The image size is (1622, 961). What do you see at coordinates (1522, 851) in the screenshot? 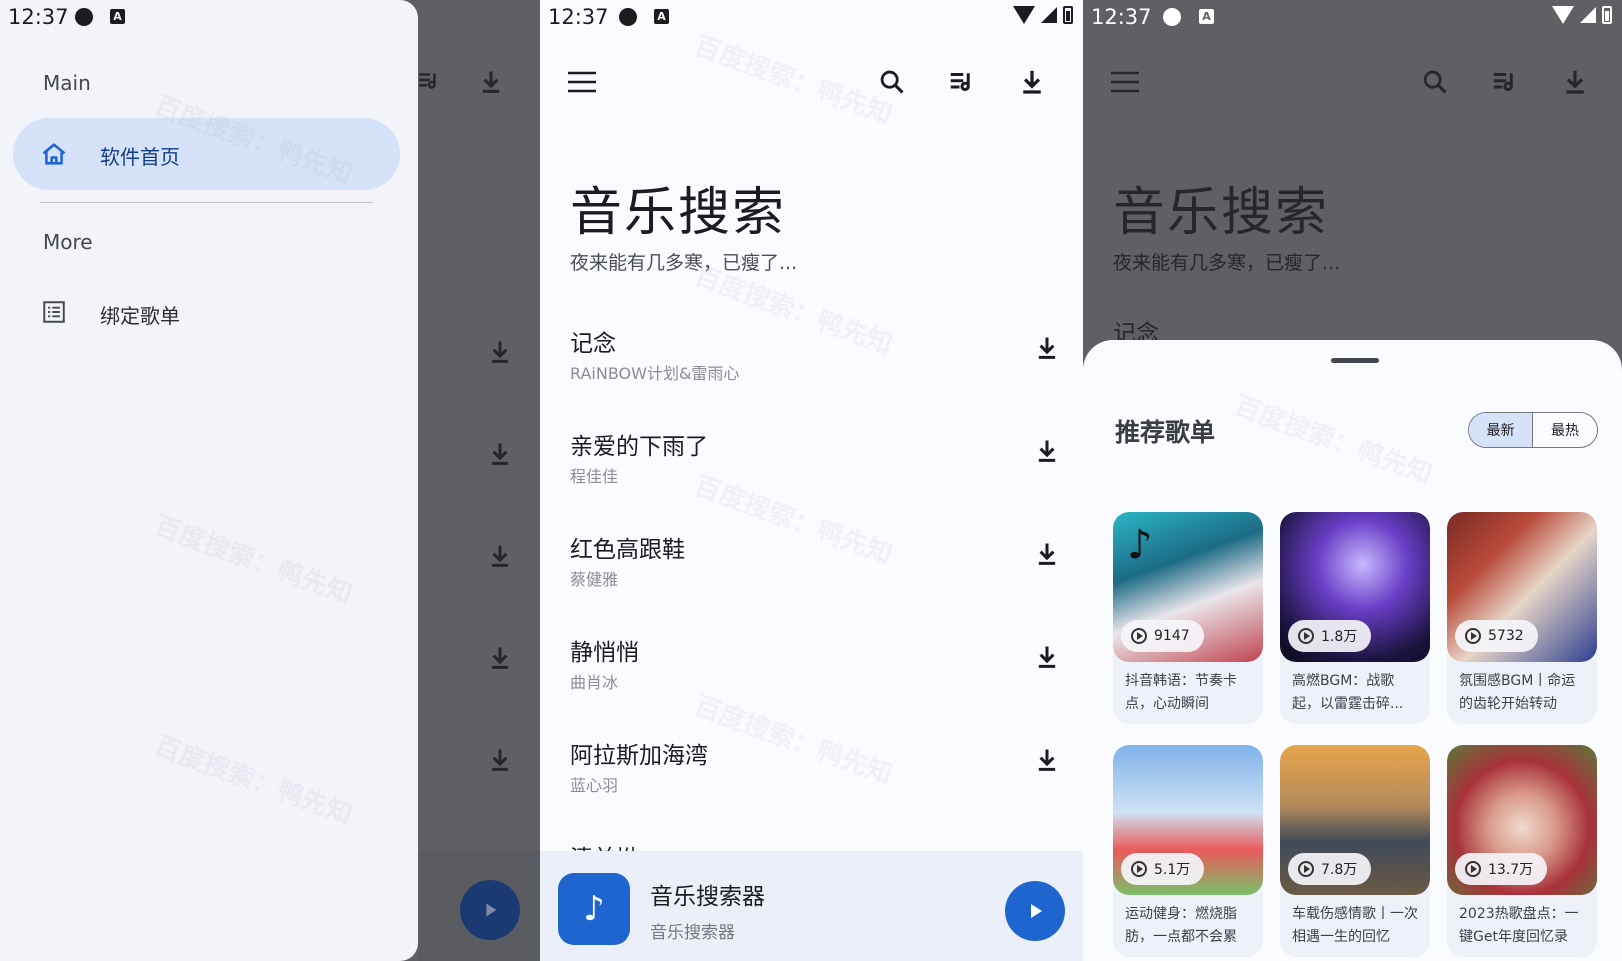
I see `playlist-card: 13.7万 2023热歌盘点：一键Get年度回忆录` at bounding box center [1522, 851].